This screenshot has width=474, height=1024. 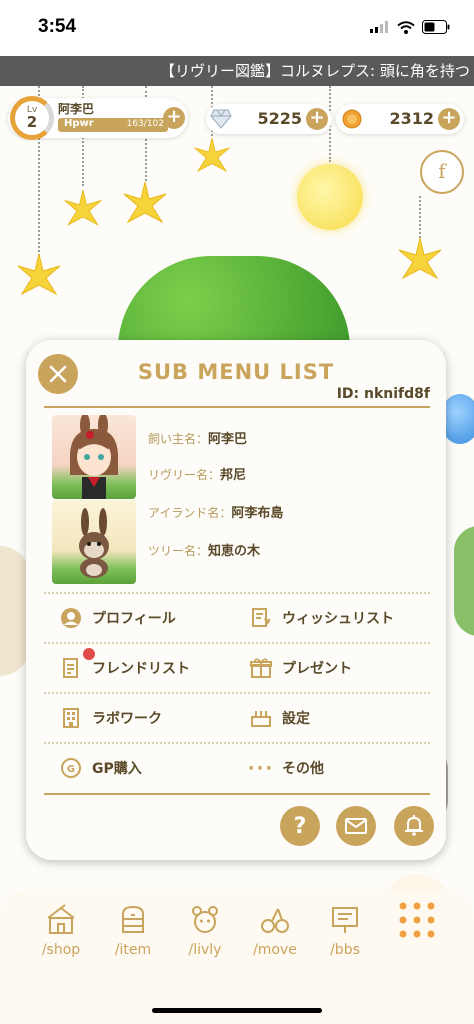 I want to click on battery-icon, so click(x=436, y=27).